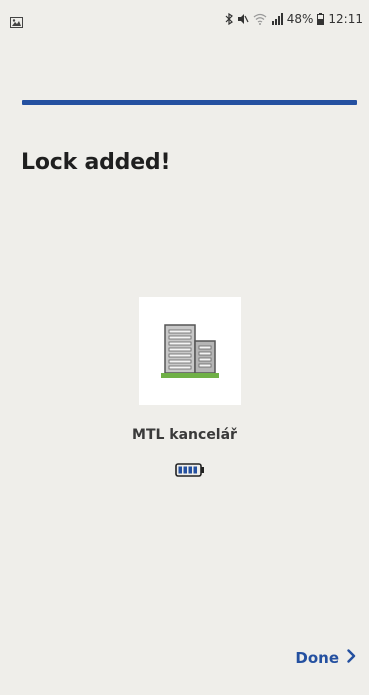 The height and width of the screenshot is (695, 369). Describe the element at coordinates (189, 102) in the screenshot. I see `progress-divider` at that location.